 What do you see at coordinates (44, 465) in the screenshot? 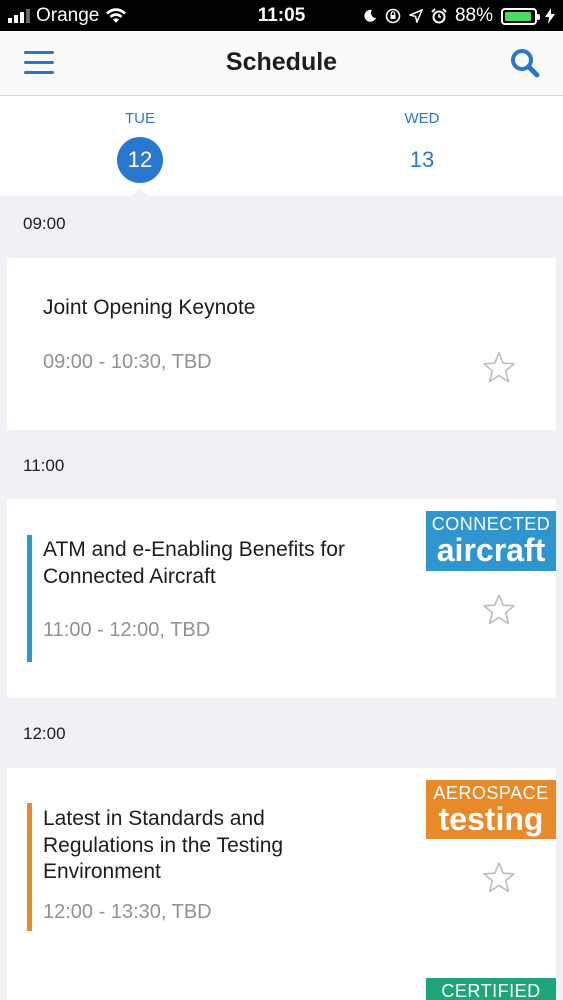
I see `time-slot-label: 11:00` at bounding box center [44, 465].